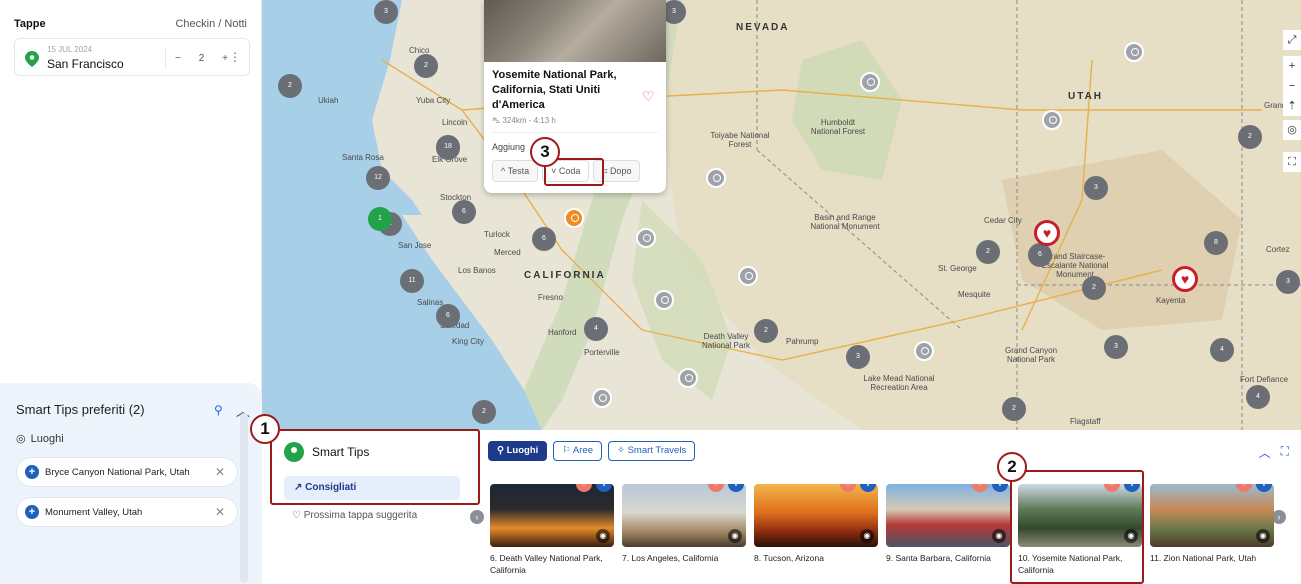  Describe the element at coordinates (1292, 130) in the screenshot. I see `locate-icon: ◎` at that location.